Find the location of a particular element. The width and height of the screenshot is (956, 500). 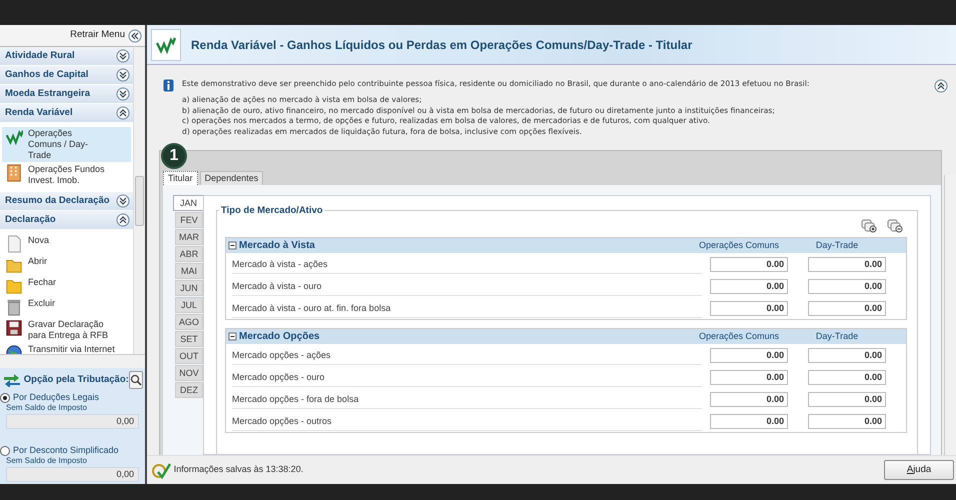

row-label: Mercado opções - fora de bolsa is located at coordinates (467, 399).